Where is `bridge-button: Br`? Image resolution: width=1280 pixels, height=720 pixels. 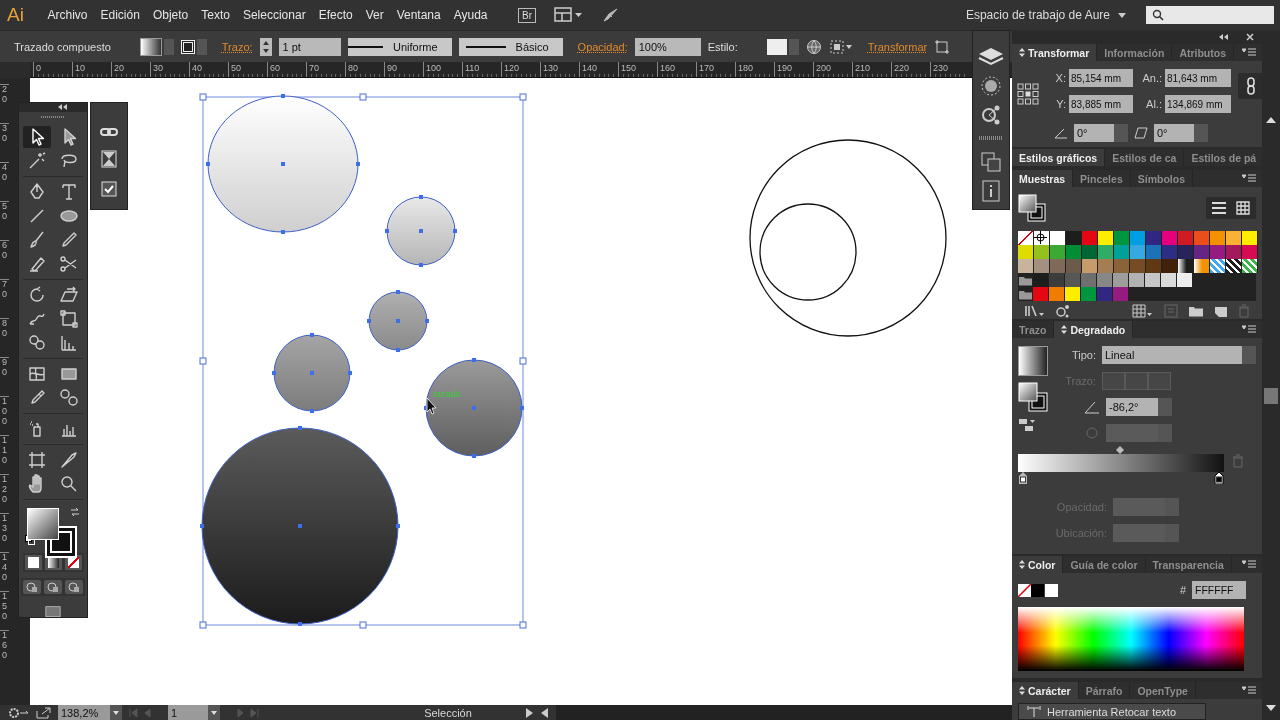 bridge-button: Br is located at coordinates (527, 15).